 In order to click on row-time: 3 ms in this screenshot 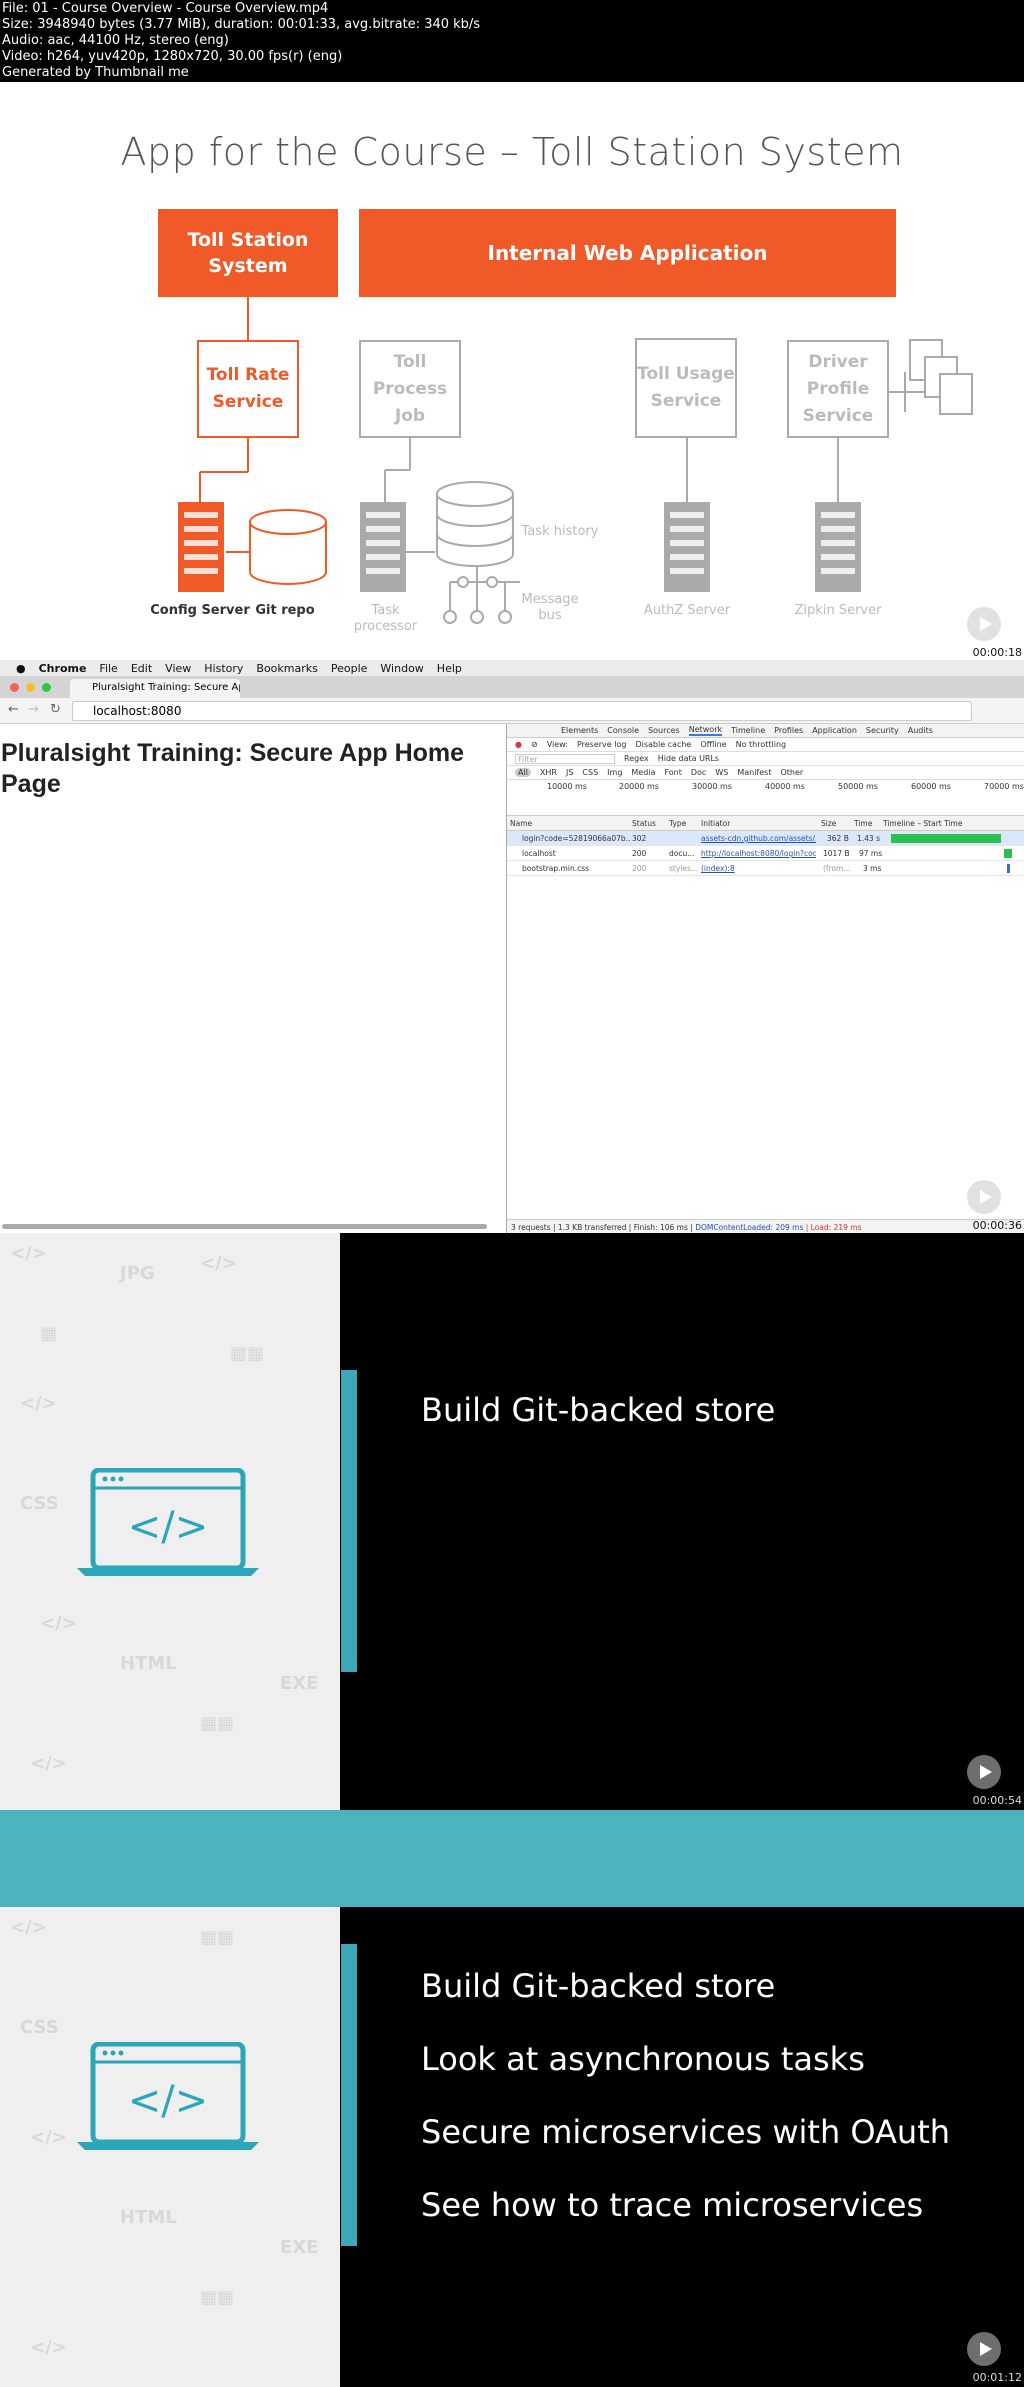, I will do `click(872, 868)`.